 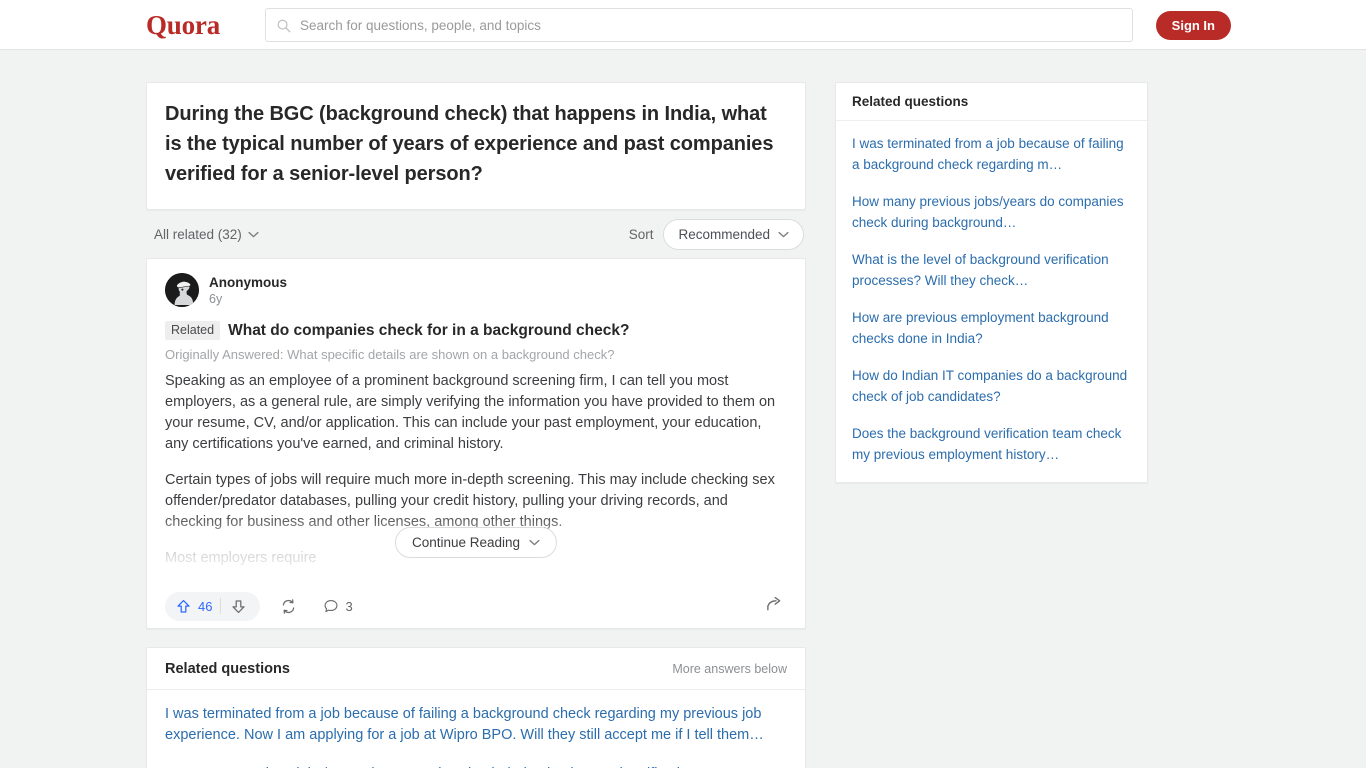 I want to click on sort-value: Recommended, so click(x=724, y=234).